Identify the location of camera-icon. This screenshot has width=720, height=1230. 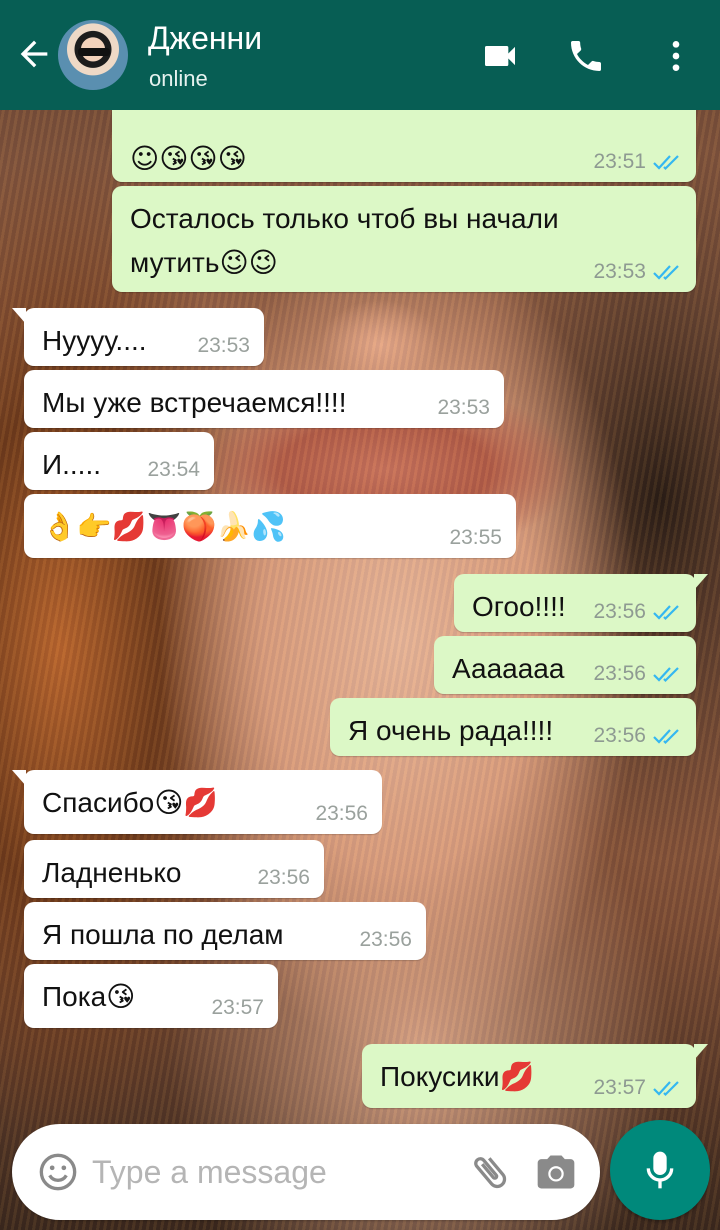
(556, 1172).